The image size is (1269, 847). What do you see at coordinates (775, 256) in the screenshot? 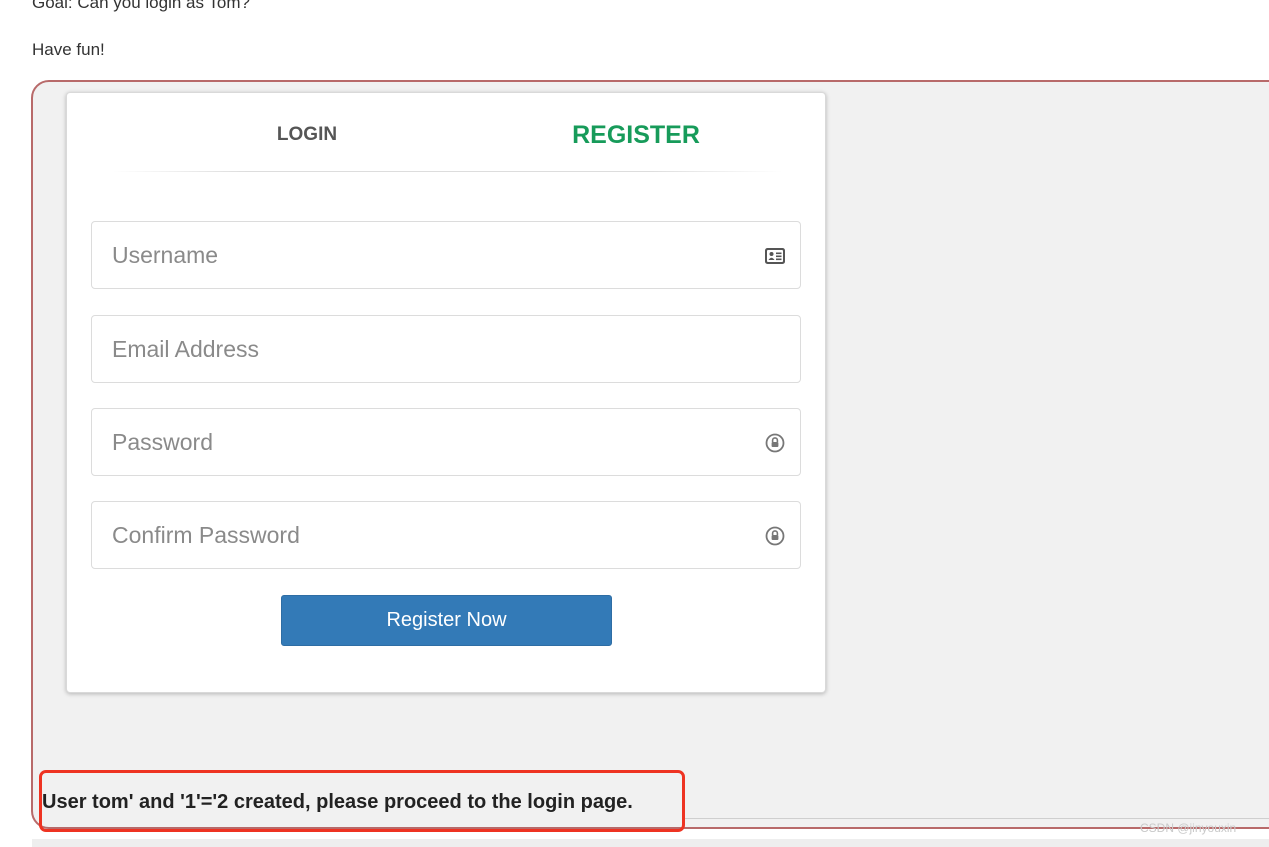
I see `id-card-icon` at bounding box center [775, 256].